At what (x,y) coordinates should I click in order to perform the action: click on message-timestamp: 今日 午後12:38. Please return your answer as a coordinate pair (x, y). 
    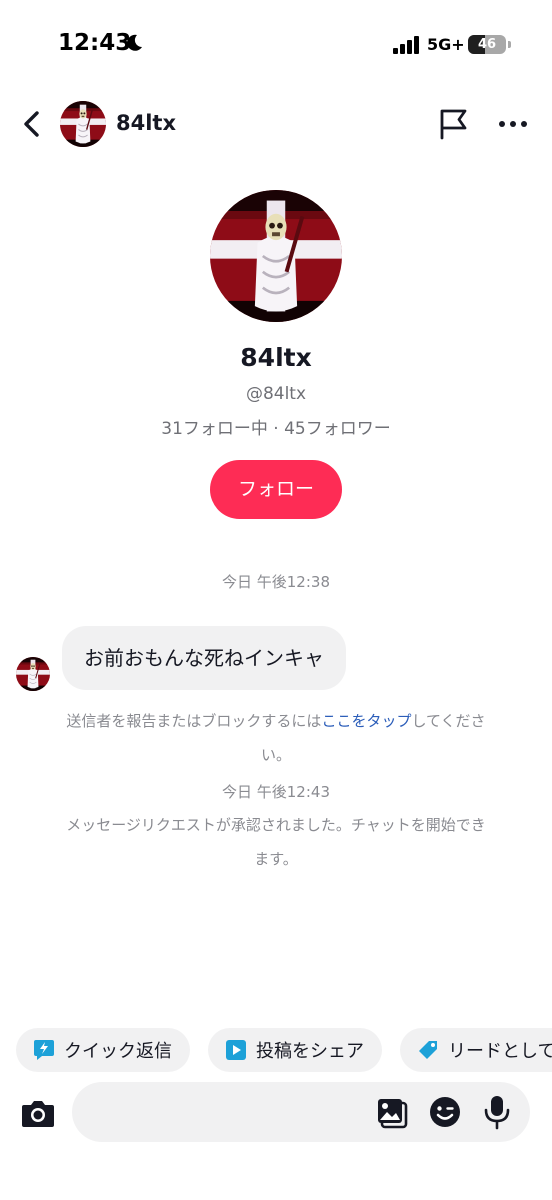
    Looking at the image, I should click on (276, 582).